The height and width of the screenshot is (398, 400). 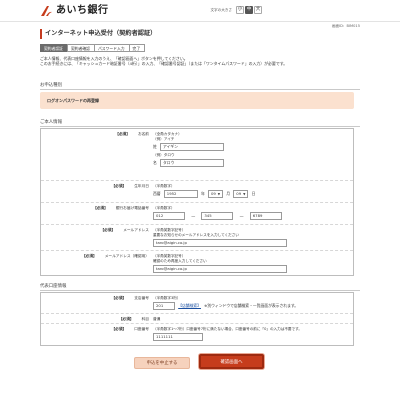 What do you see at coordinates (228, 193) in the screenshot?
I see `month-unit: 月` at bounding box center [228, 193].